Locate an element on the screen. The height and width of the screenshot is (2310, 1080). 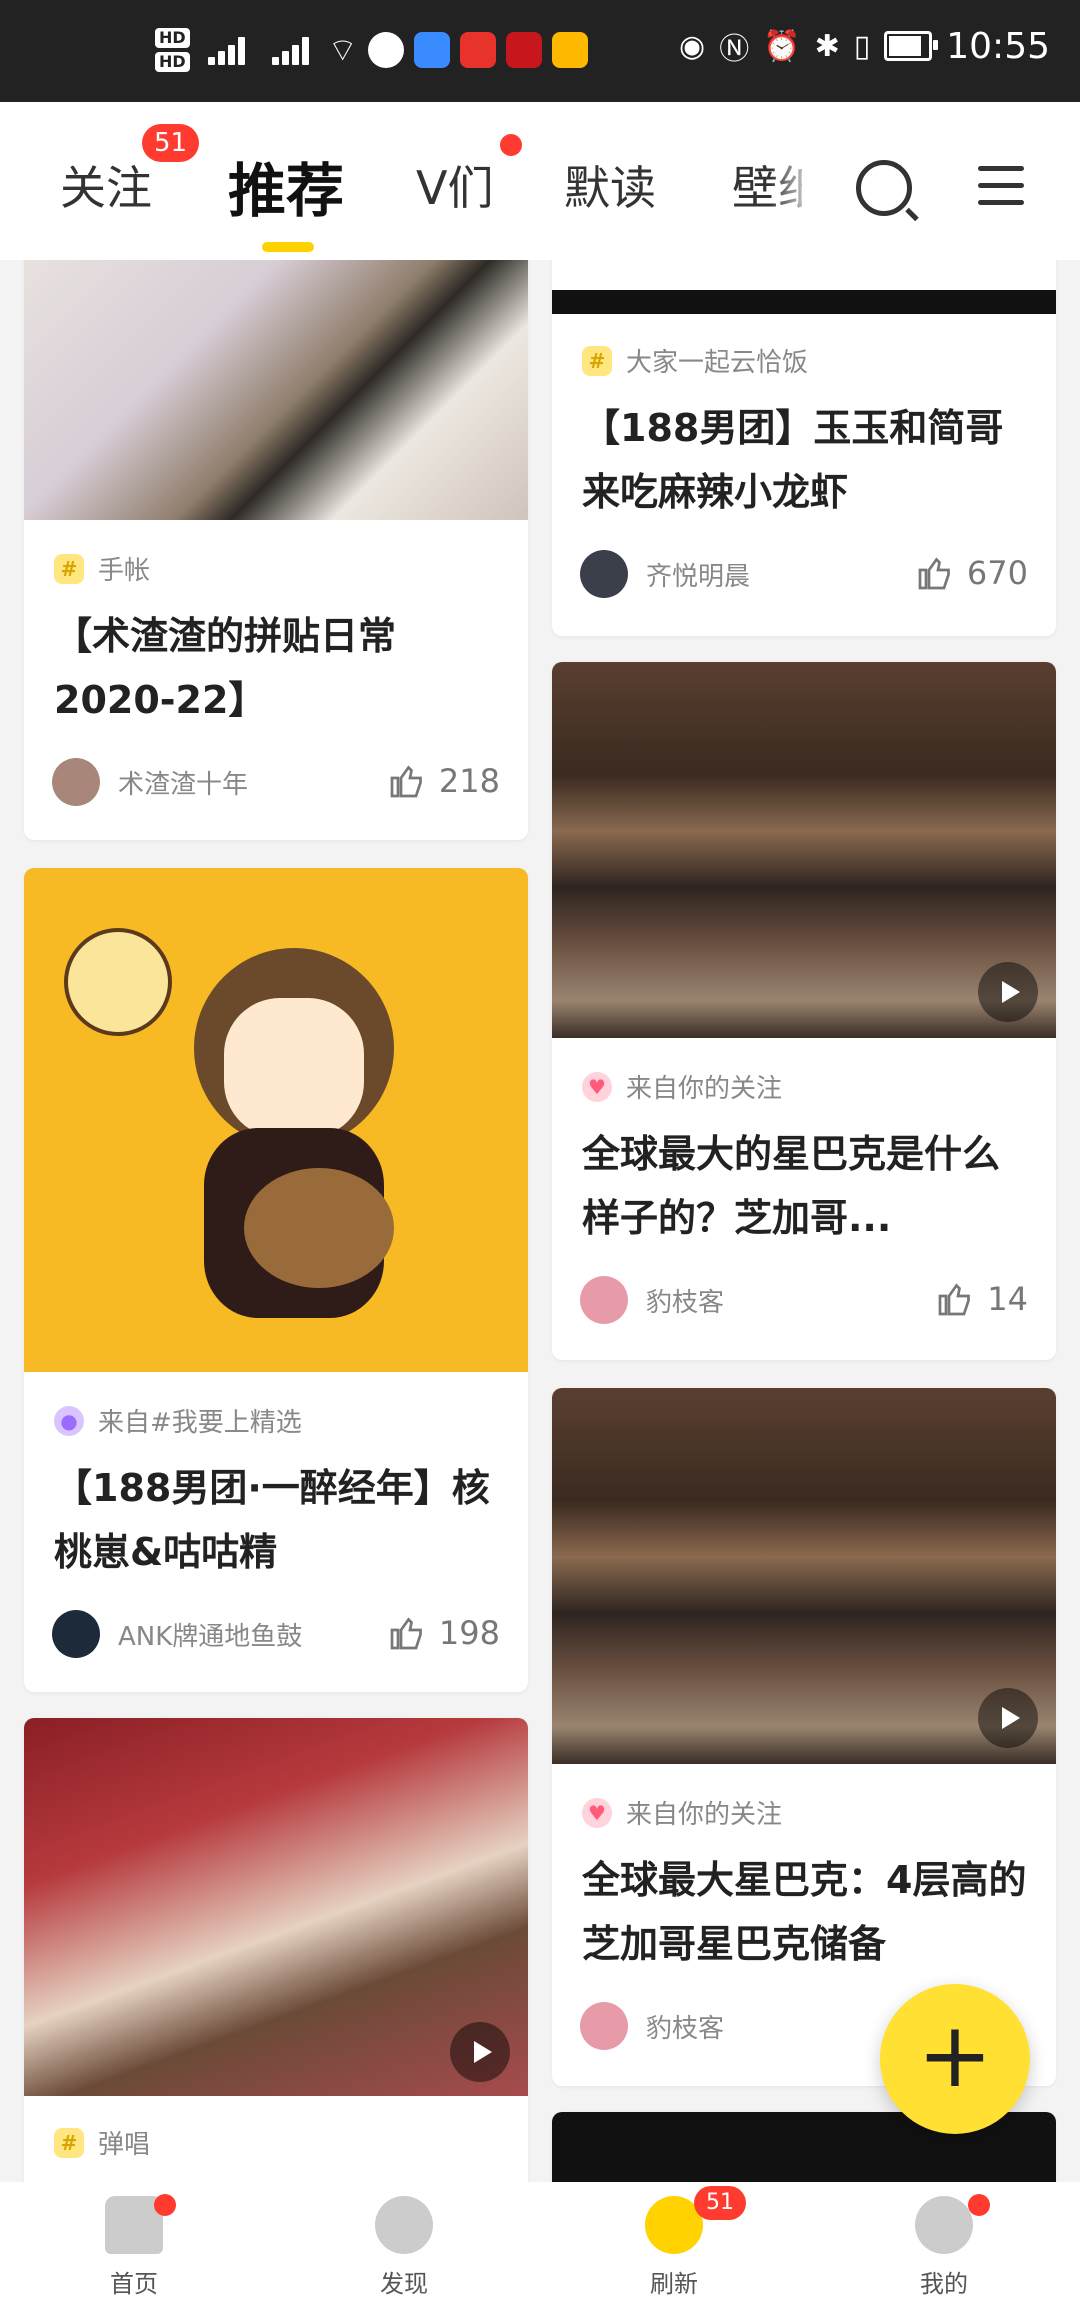
post-title: 【188男团】玉玉和简哥来吃麻辣小龙虾 is located at coordinates (805, 460).